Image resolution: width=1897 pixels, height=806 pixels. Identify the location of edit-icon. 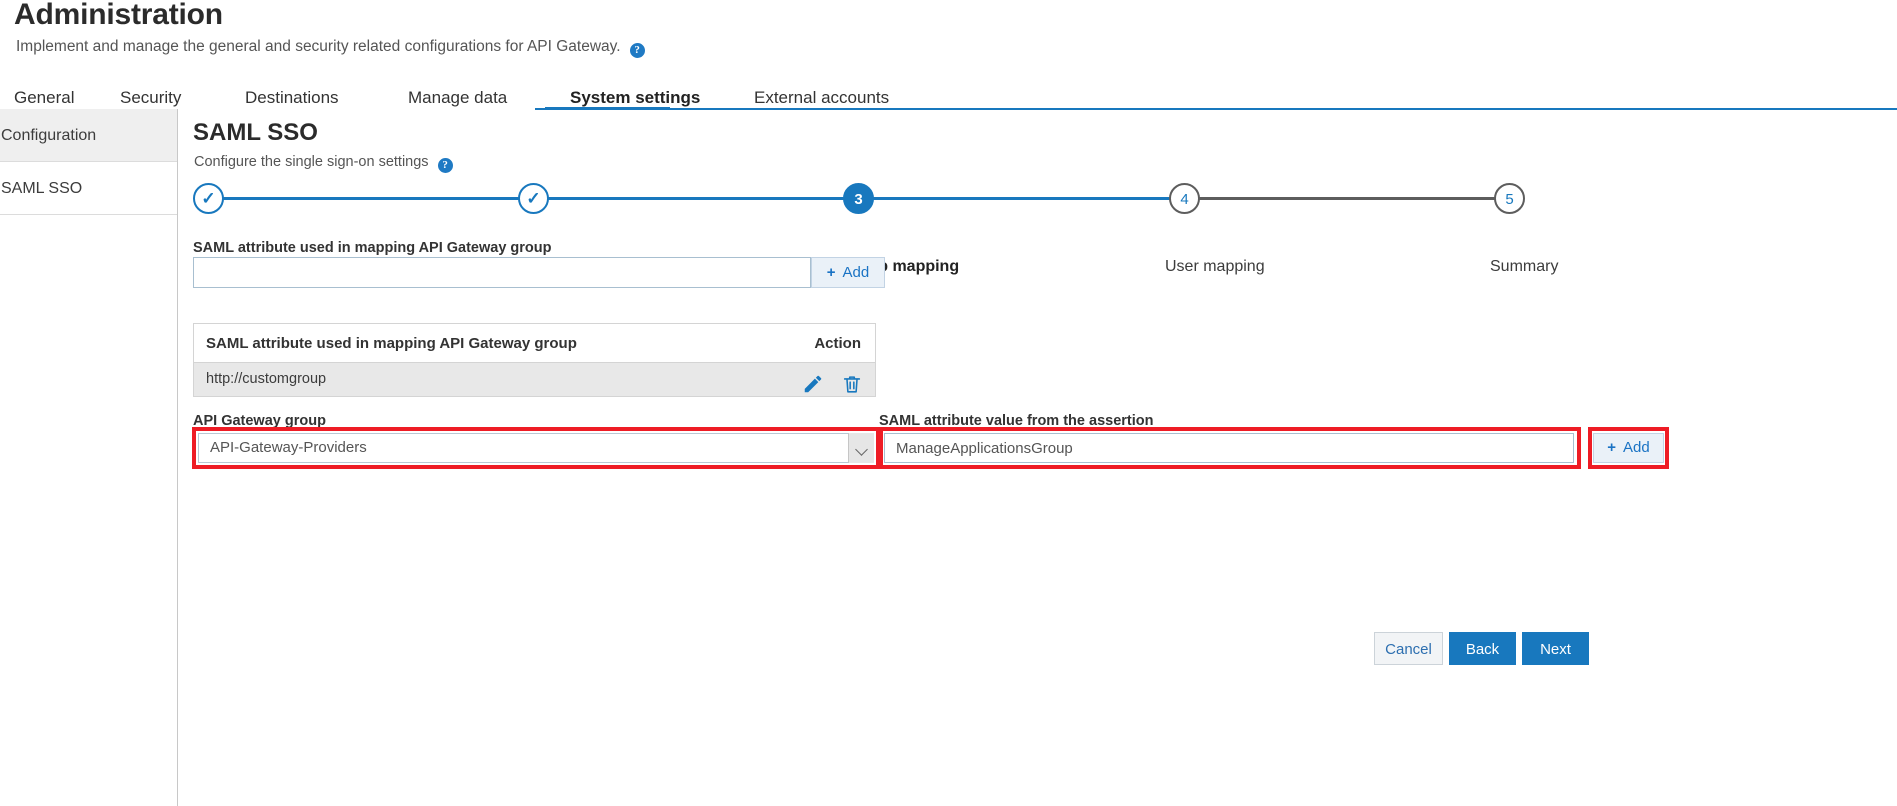
(814, 385).